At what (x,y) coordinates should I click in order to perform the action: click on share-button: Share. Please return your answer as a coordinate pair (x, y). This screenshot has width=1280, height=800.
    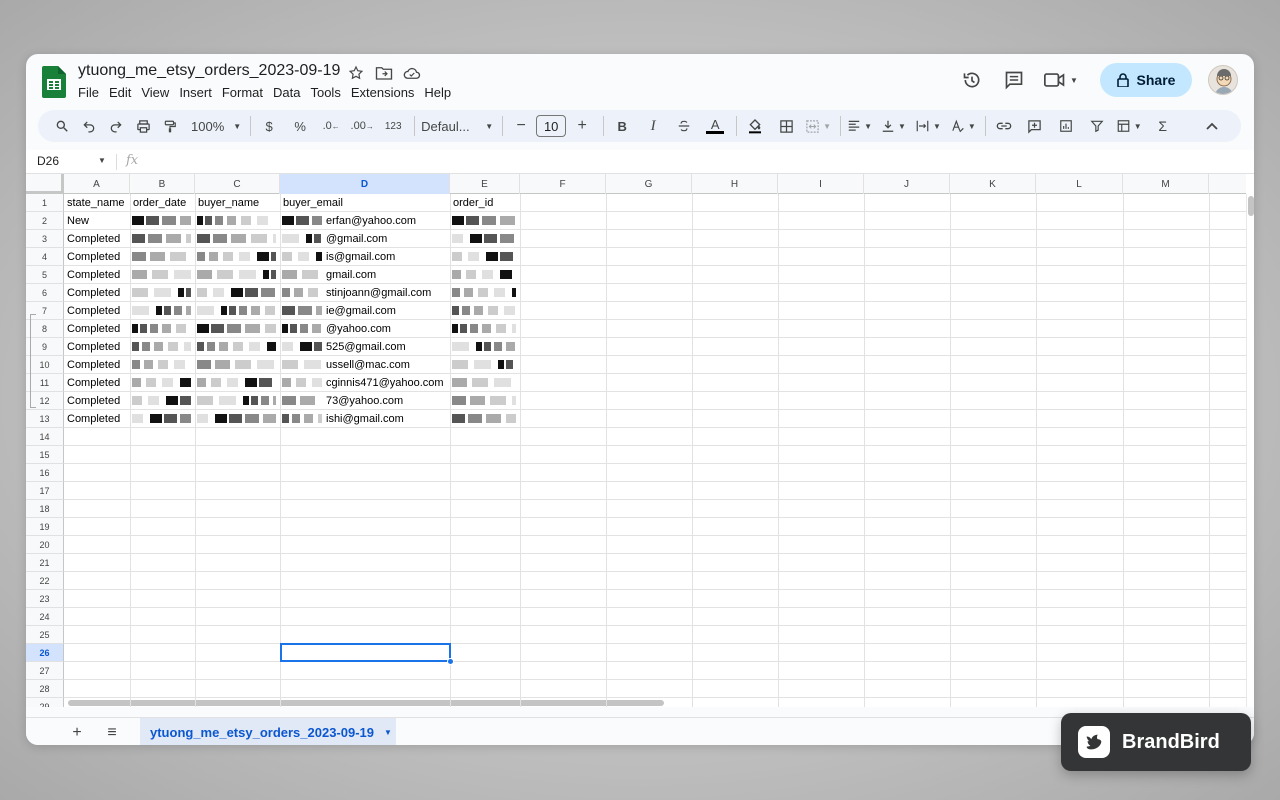
    Looking at the image, I should click on (1146, 80).